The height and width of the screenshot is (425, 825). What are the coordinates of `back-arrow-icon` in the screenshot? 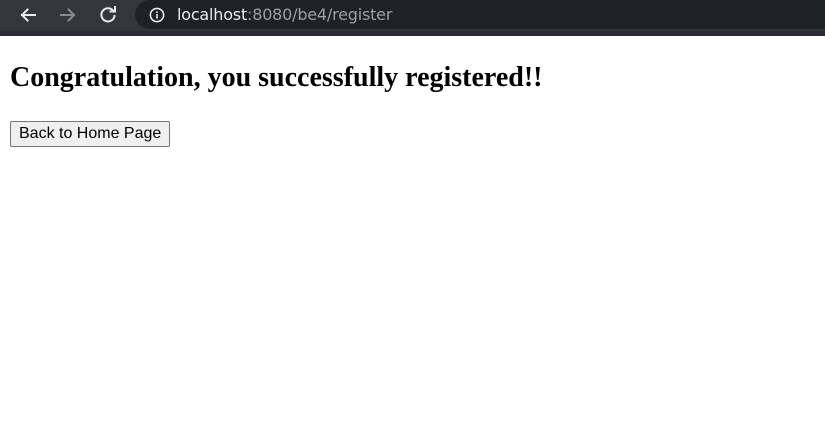 It's located at (28, 15).